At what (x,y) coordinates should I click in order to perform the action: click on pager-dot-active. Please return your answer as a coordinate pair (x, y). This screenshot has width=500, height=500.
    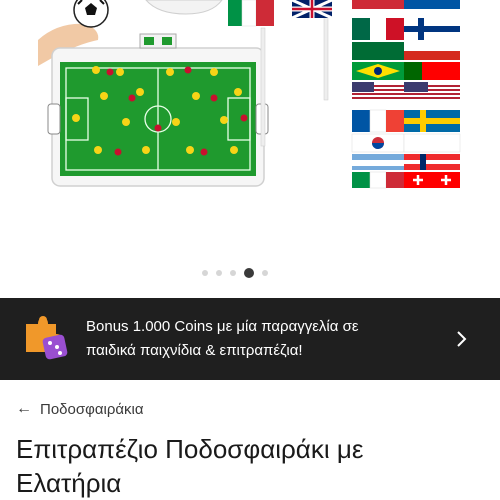
    Looking at the image, I should click on (249, 273).